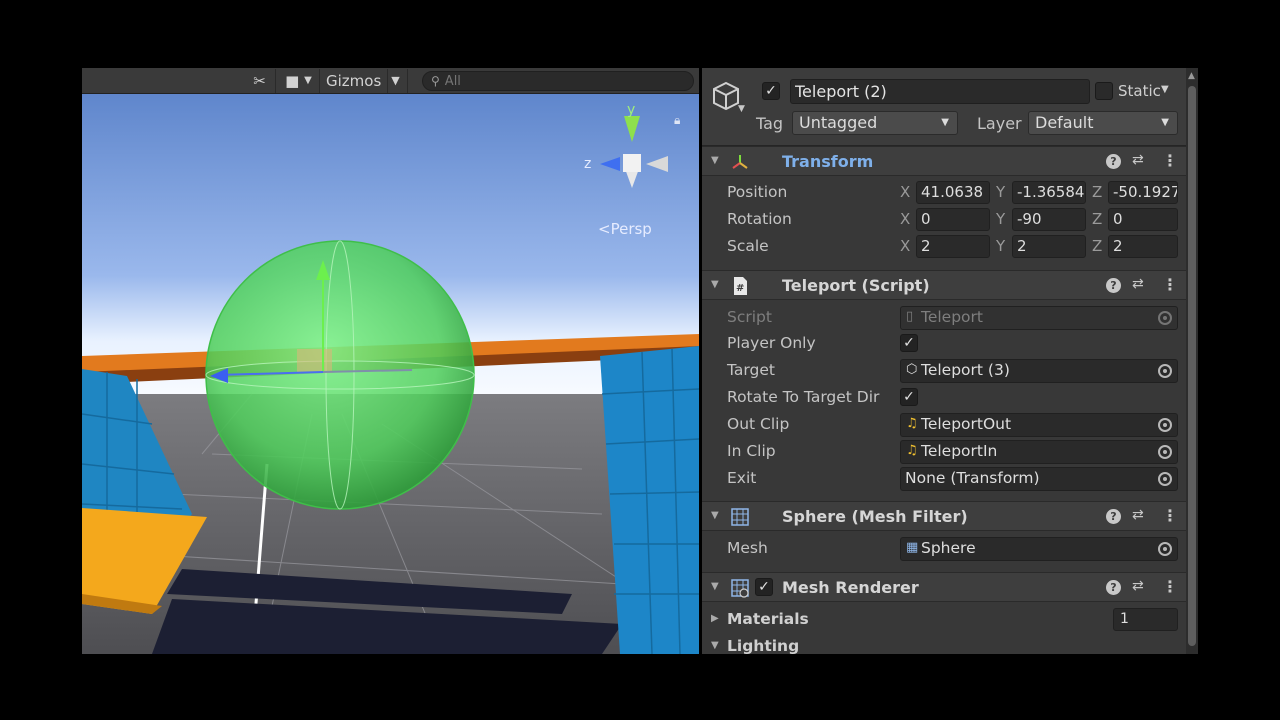 This screenshot has width=1280, height=720. What do you see at coordinates (944, 620) in the screenshot?
I see `materials-row: ▶ Materials 1` at bounding box center [944, 620].